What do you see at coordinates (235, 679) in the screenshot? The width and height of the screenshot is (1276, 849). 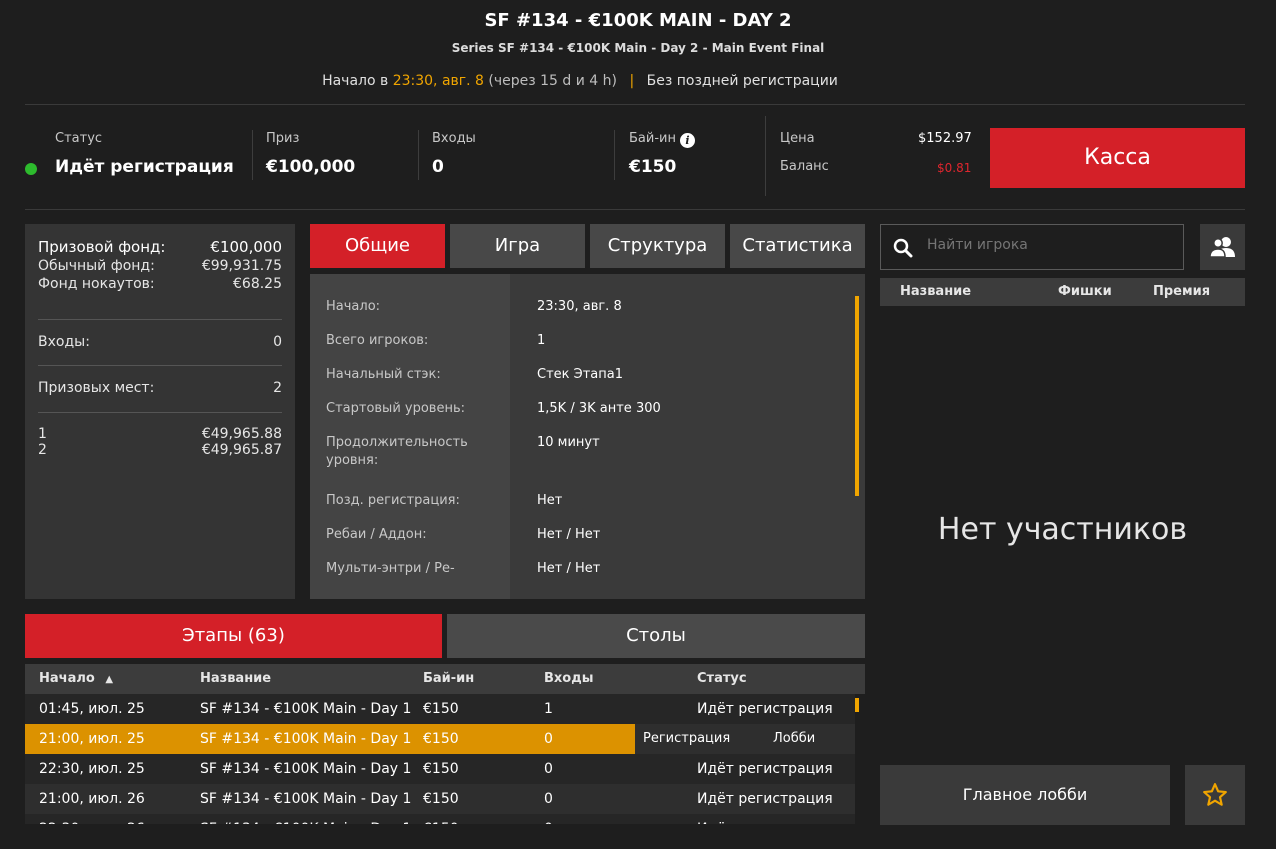 I see `th-name: Название` at bounding box center [235, 679].